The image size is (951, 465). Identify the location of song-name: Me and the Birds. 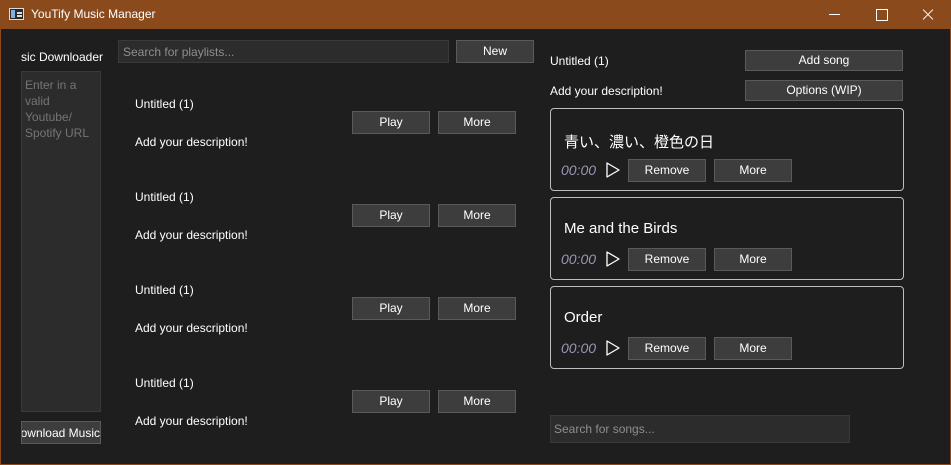
(621, 228).